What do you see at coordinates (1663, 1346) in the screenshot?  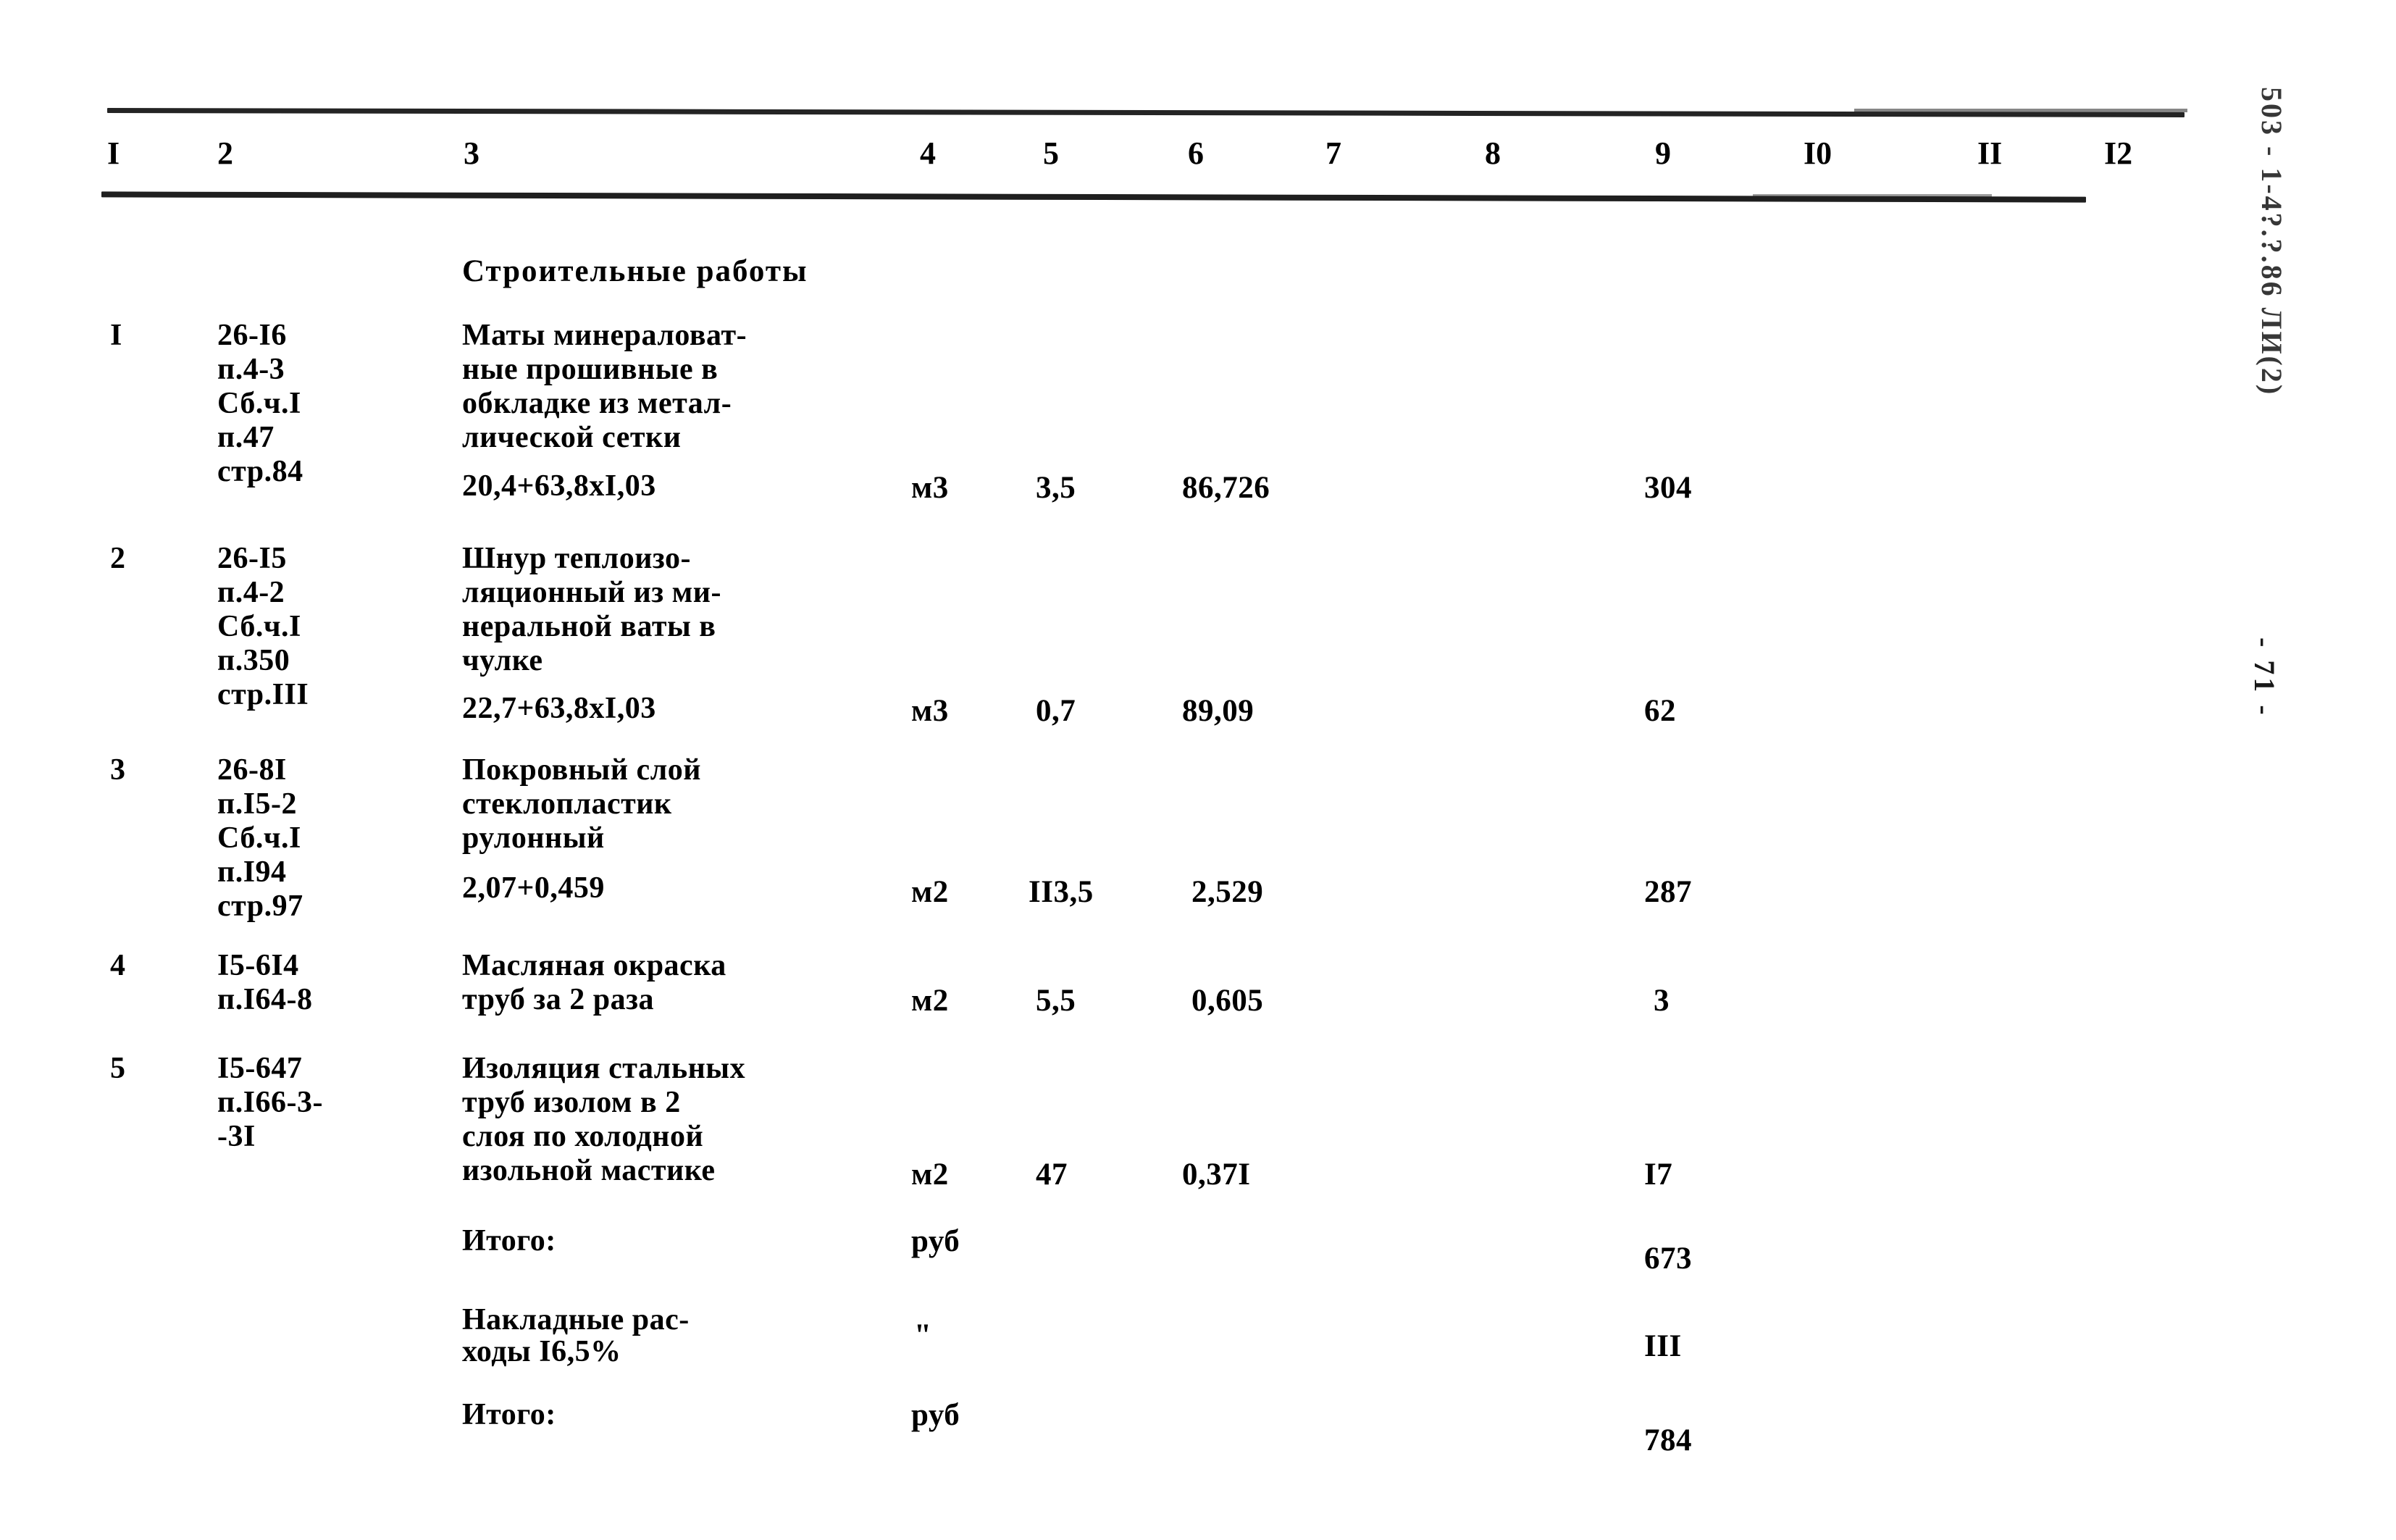 I see `summary-row-2-total: III` at bounding box center [1663, 1346].